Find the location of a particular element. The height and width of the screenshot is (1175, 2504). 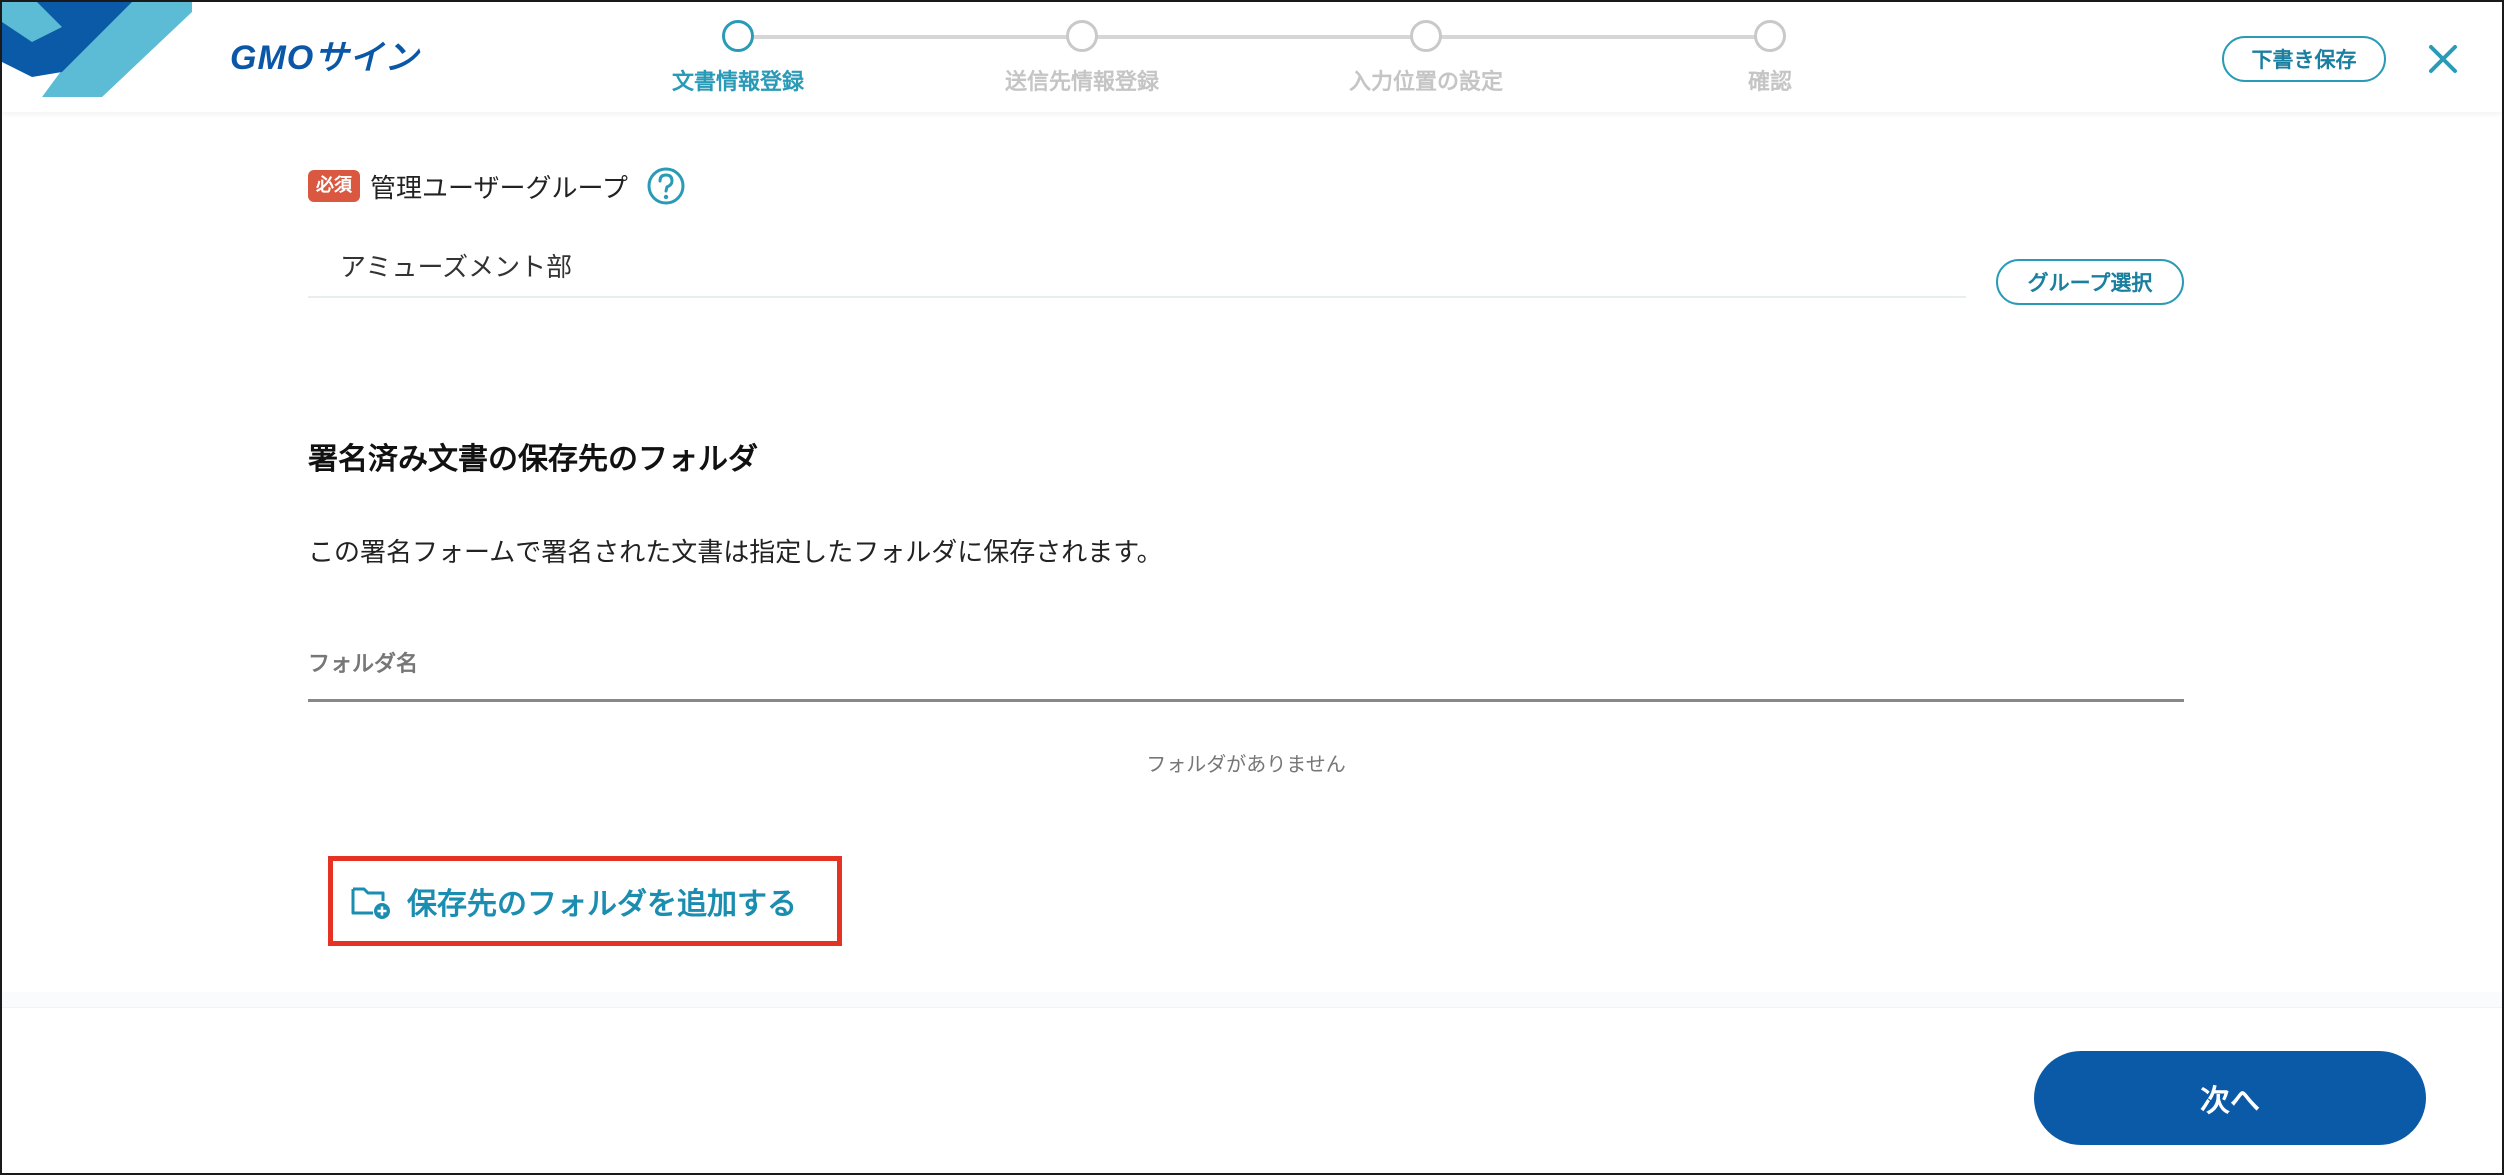

empty-folder-message: フォルダがありません is located at coordinates (1246, 764).